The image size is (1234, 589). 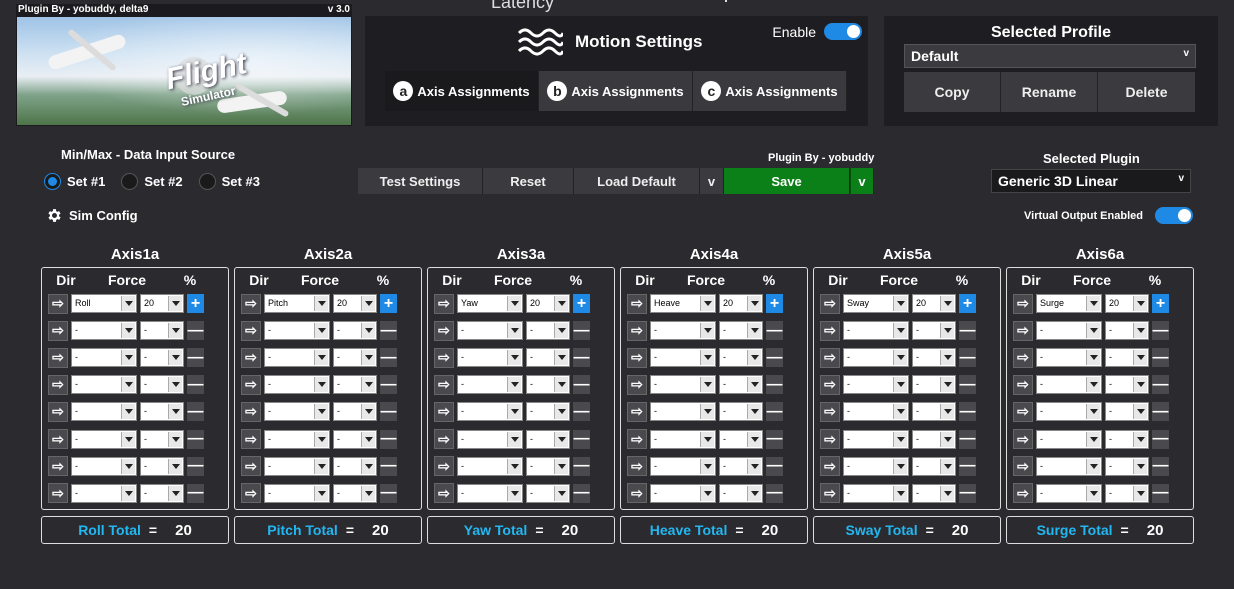 What do you see at coordinates (787, 181) in the screenshot?
I see `save-button: Save` at bounding box center [787, 181].